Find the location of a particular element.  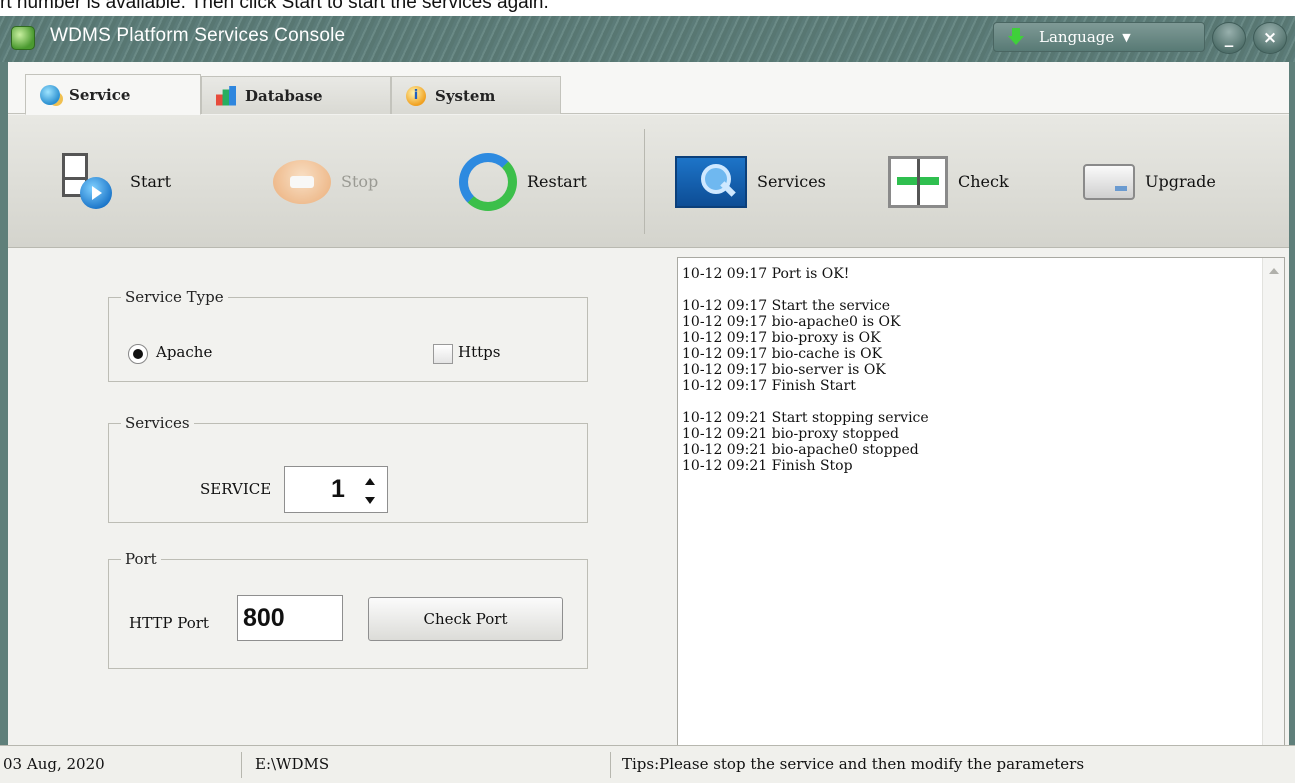

check-panel-icon is located at coordinates (918, 181).